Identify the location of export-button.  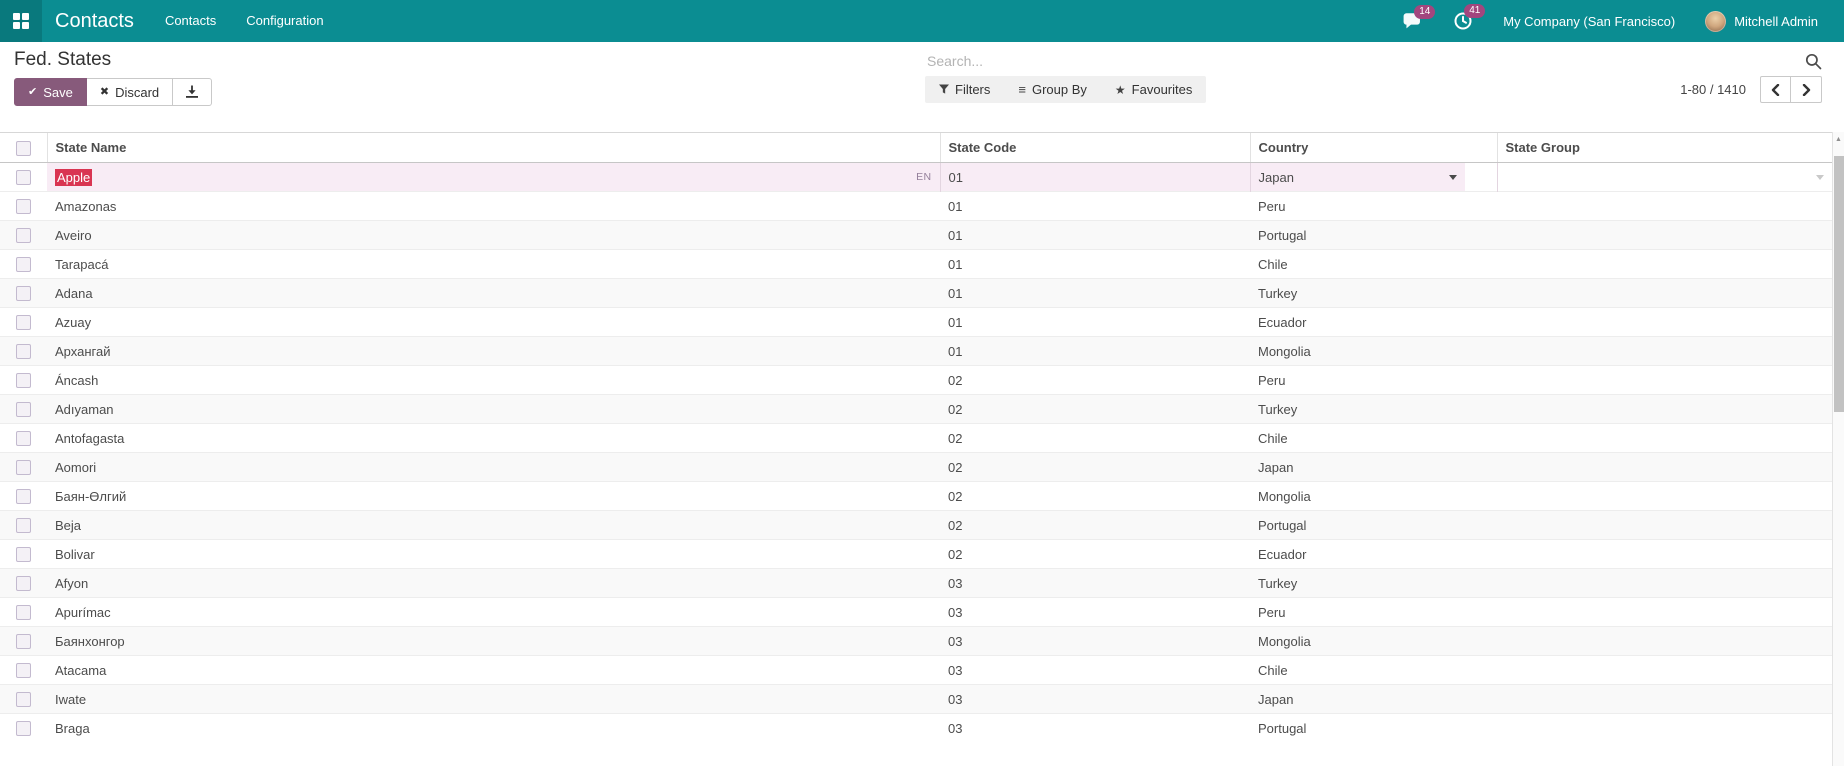
(193, 92).